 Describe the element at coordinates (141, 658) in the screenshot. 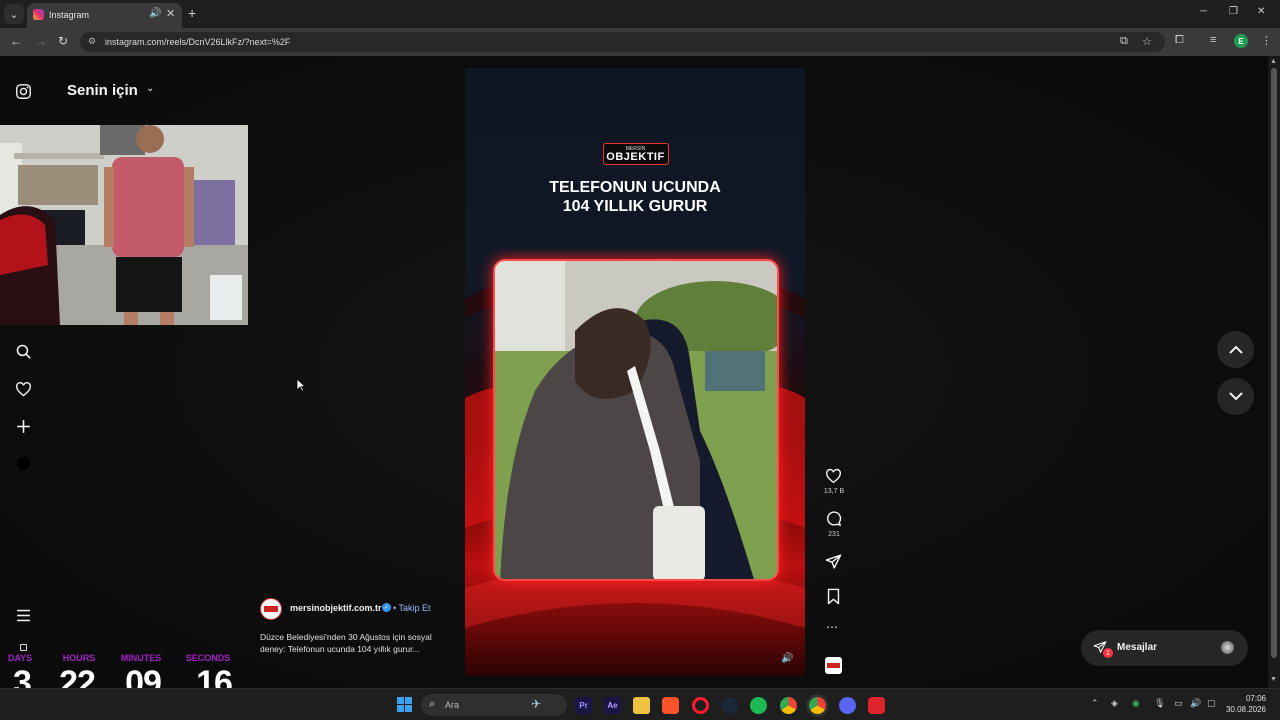

I see `countdown-minutes-label: MINUTES` at that location.